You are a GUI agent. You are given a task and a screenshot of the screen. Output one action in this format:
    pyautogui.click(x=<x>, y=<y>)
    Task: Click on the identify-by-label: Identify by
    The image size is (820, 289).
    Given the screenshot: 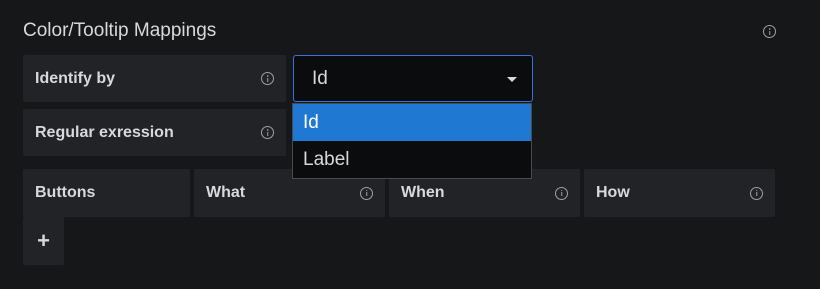 What is the action you would take?
    pyautogui.click(x=154, y=78)
    